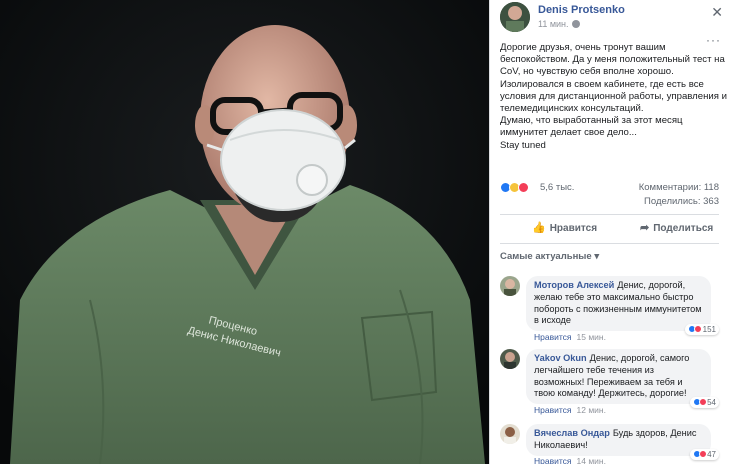 This screenshot has width=729, height=464. I want to click on like-button-label: Нравится, so click(573, 228).